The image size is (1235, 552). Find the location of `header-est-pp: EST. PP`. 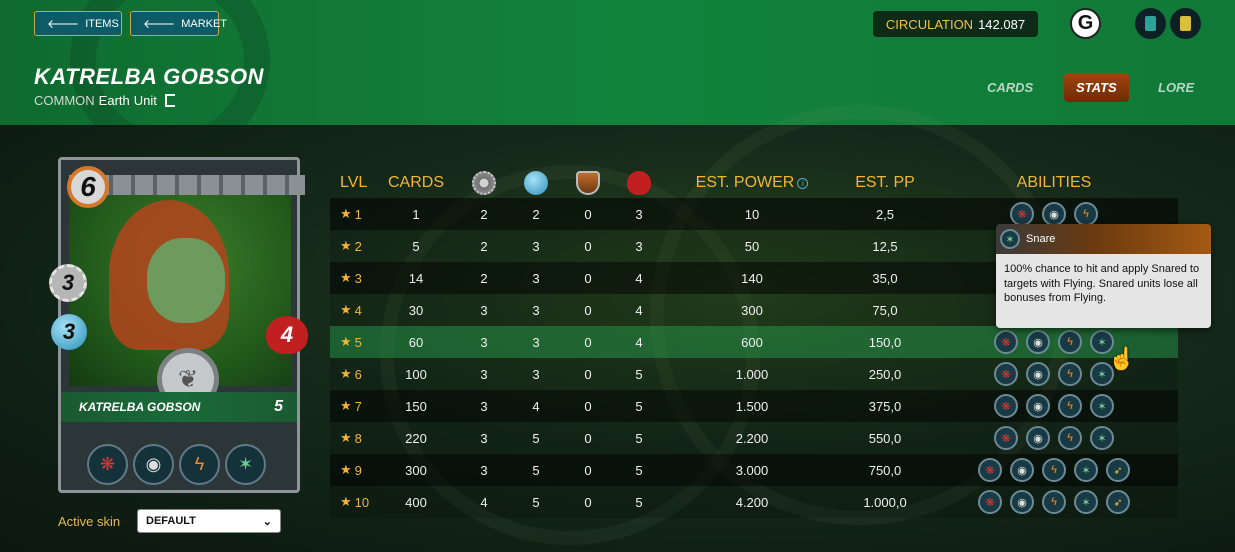

header-est-pp: EST. PP is located at coordinates (885, 182).